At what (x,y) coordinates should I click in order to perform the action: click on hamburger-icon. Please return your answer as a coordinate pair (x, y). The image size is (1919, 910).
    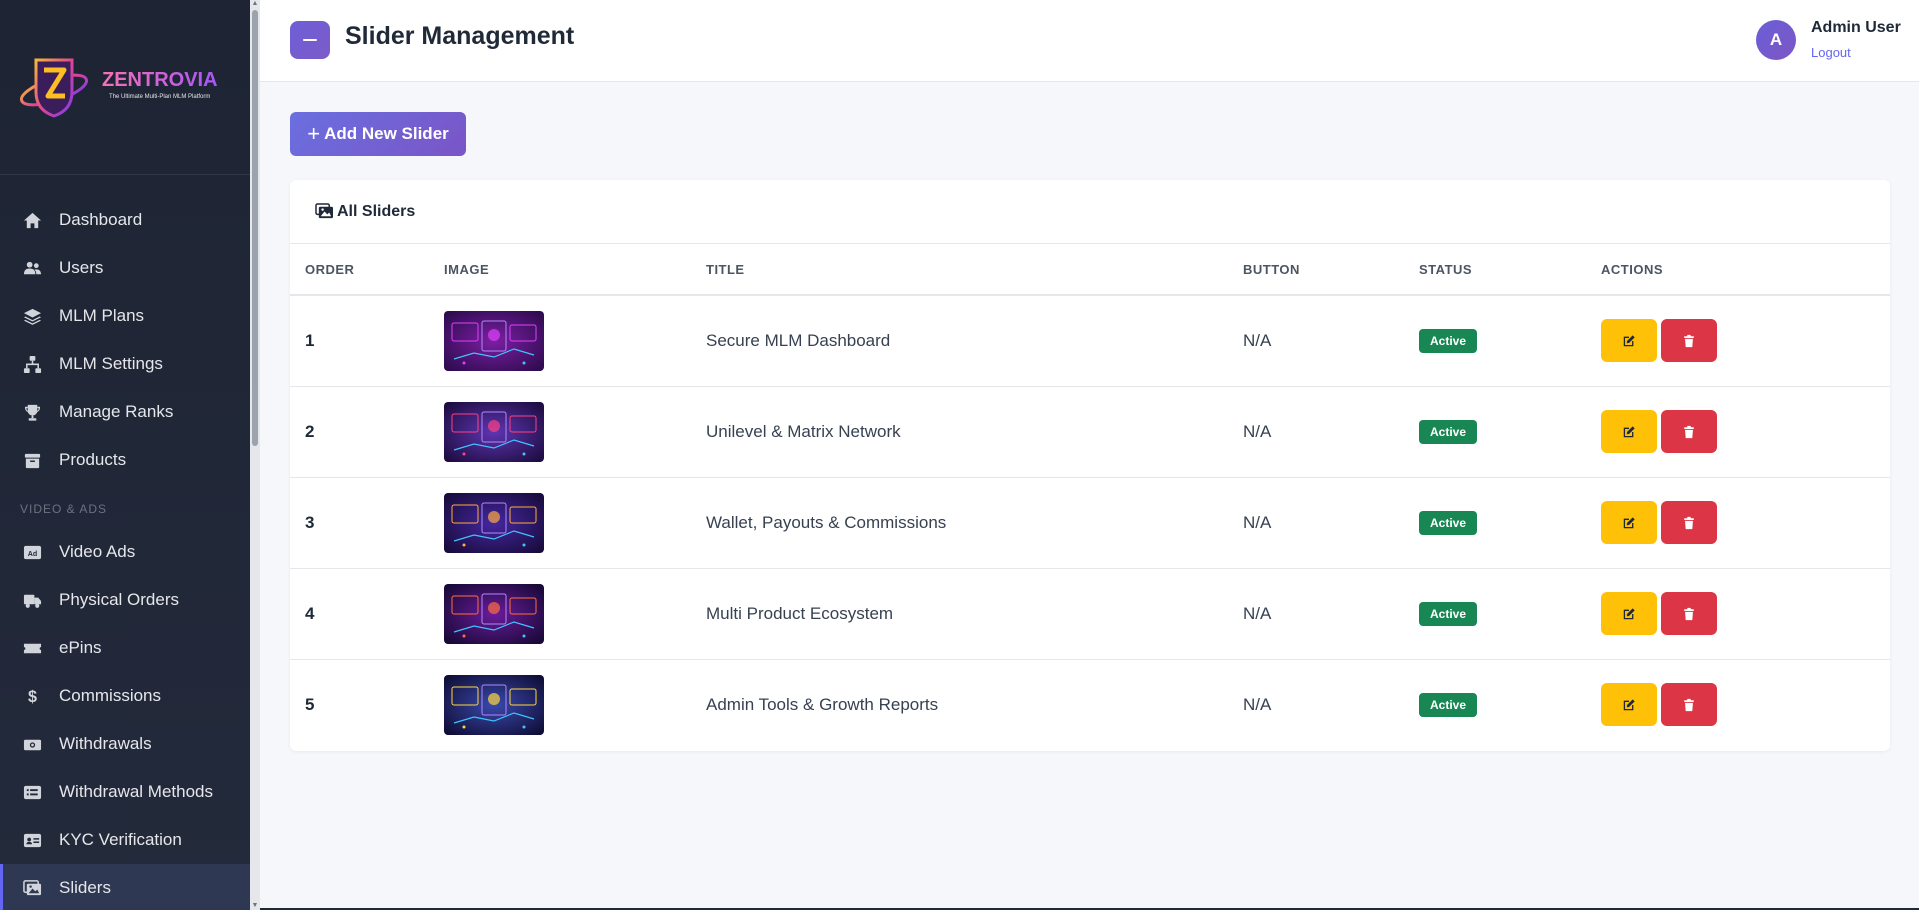
    Looking at the image, I should click on (310, 40).